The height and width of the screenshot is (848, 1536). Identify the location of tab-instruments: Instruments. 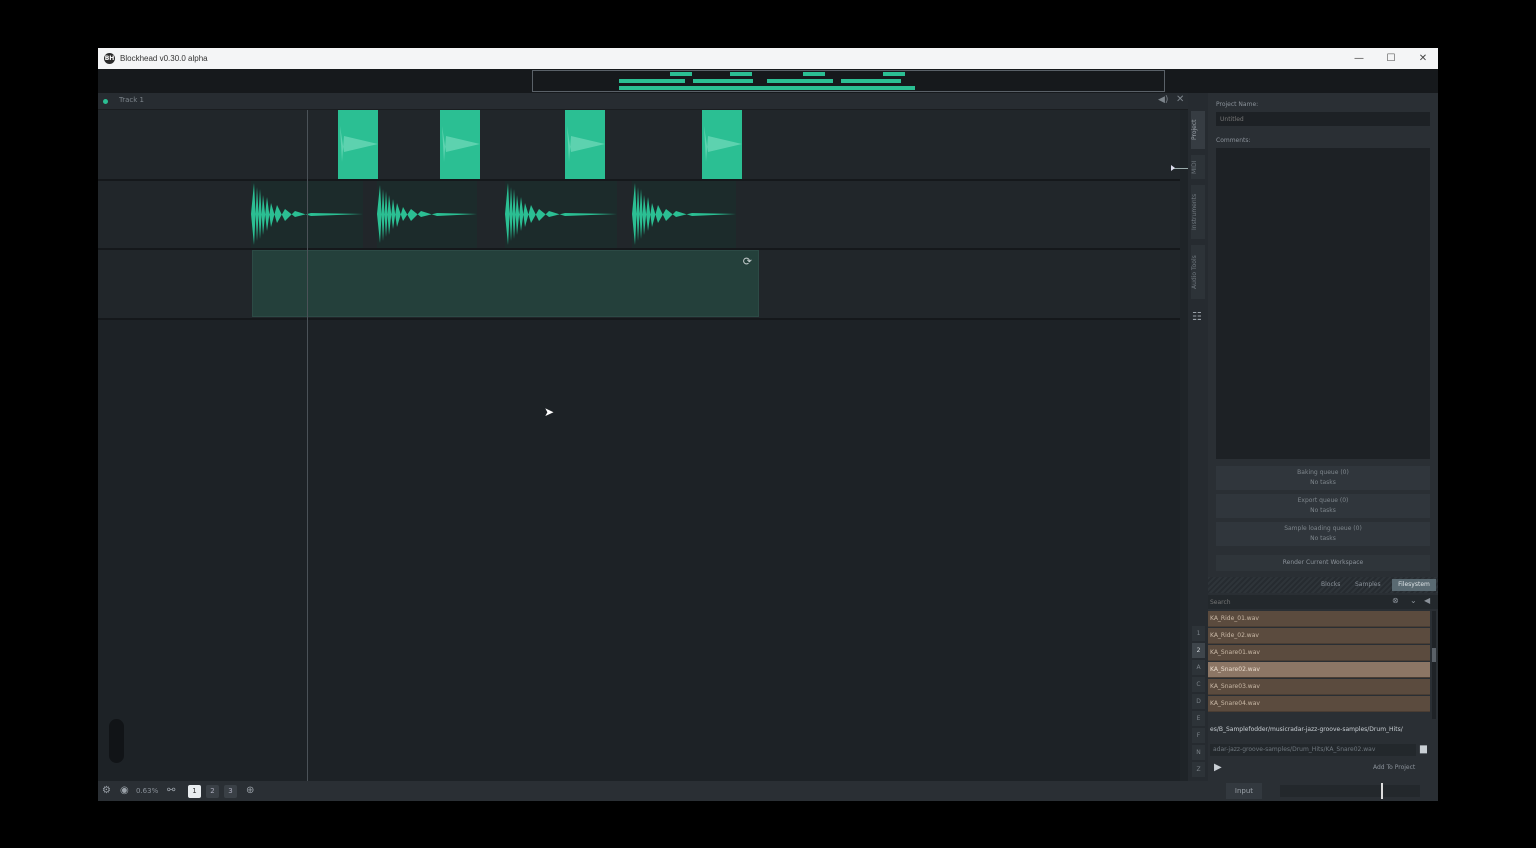
(1198, 212).